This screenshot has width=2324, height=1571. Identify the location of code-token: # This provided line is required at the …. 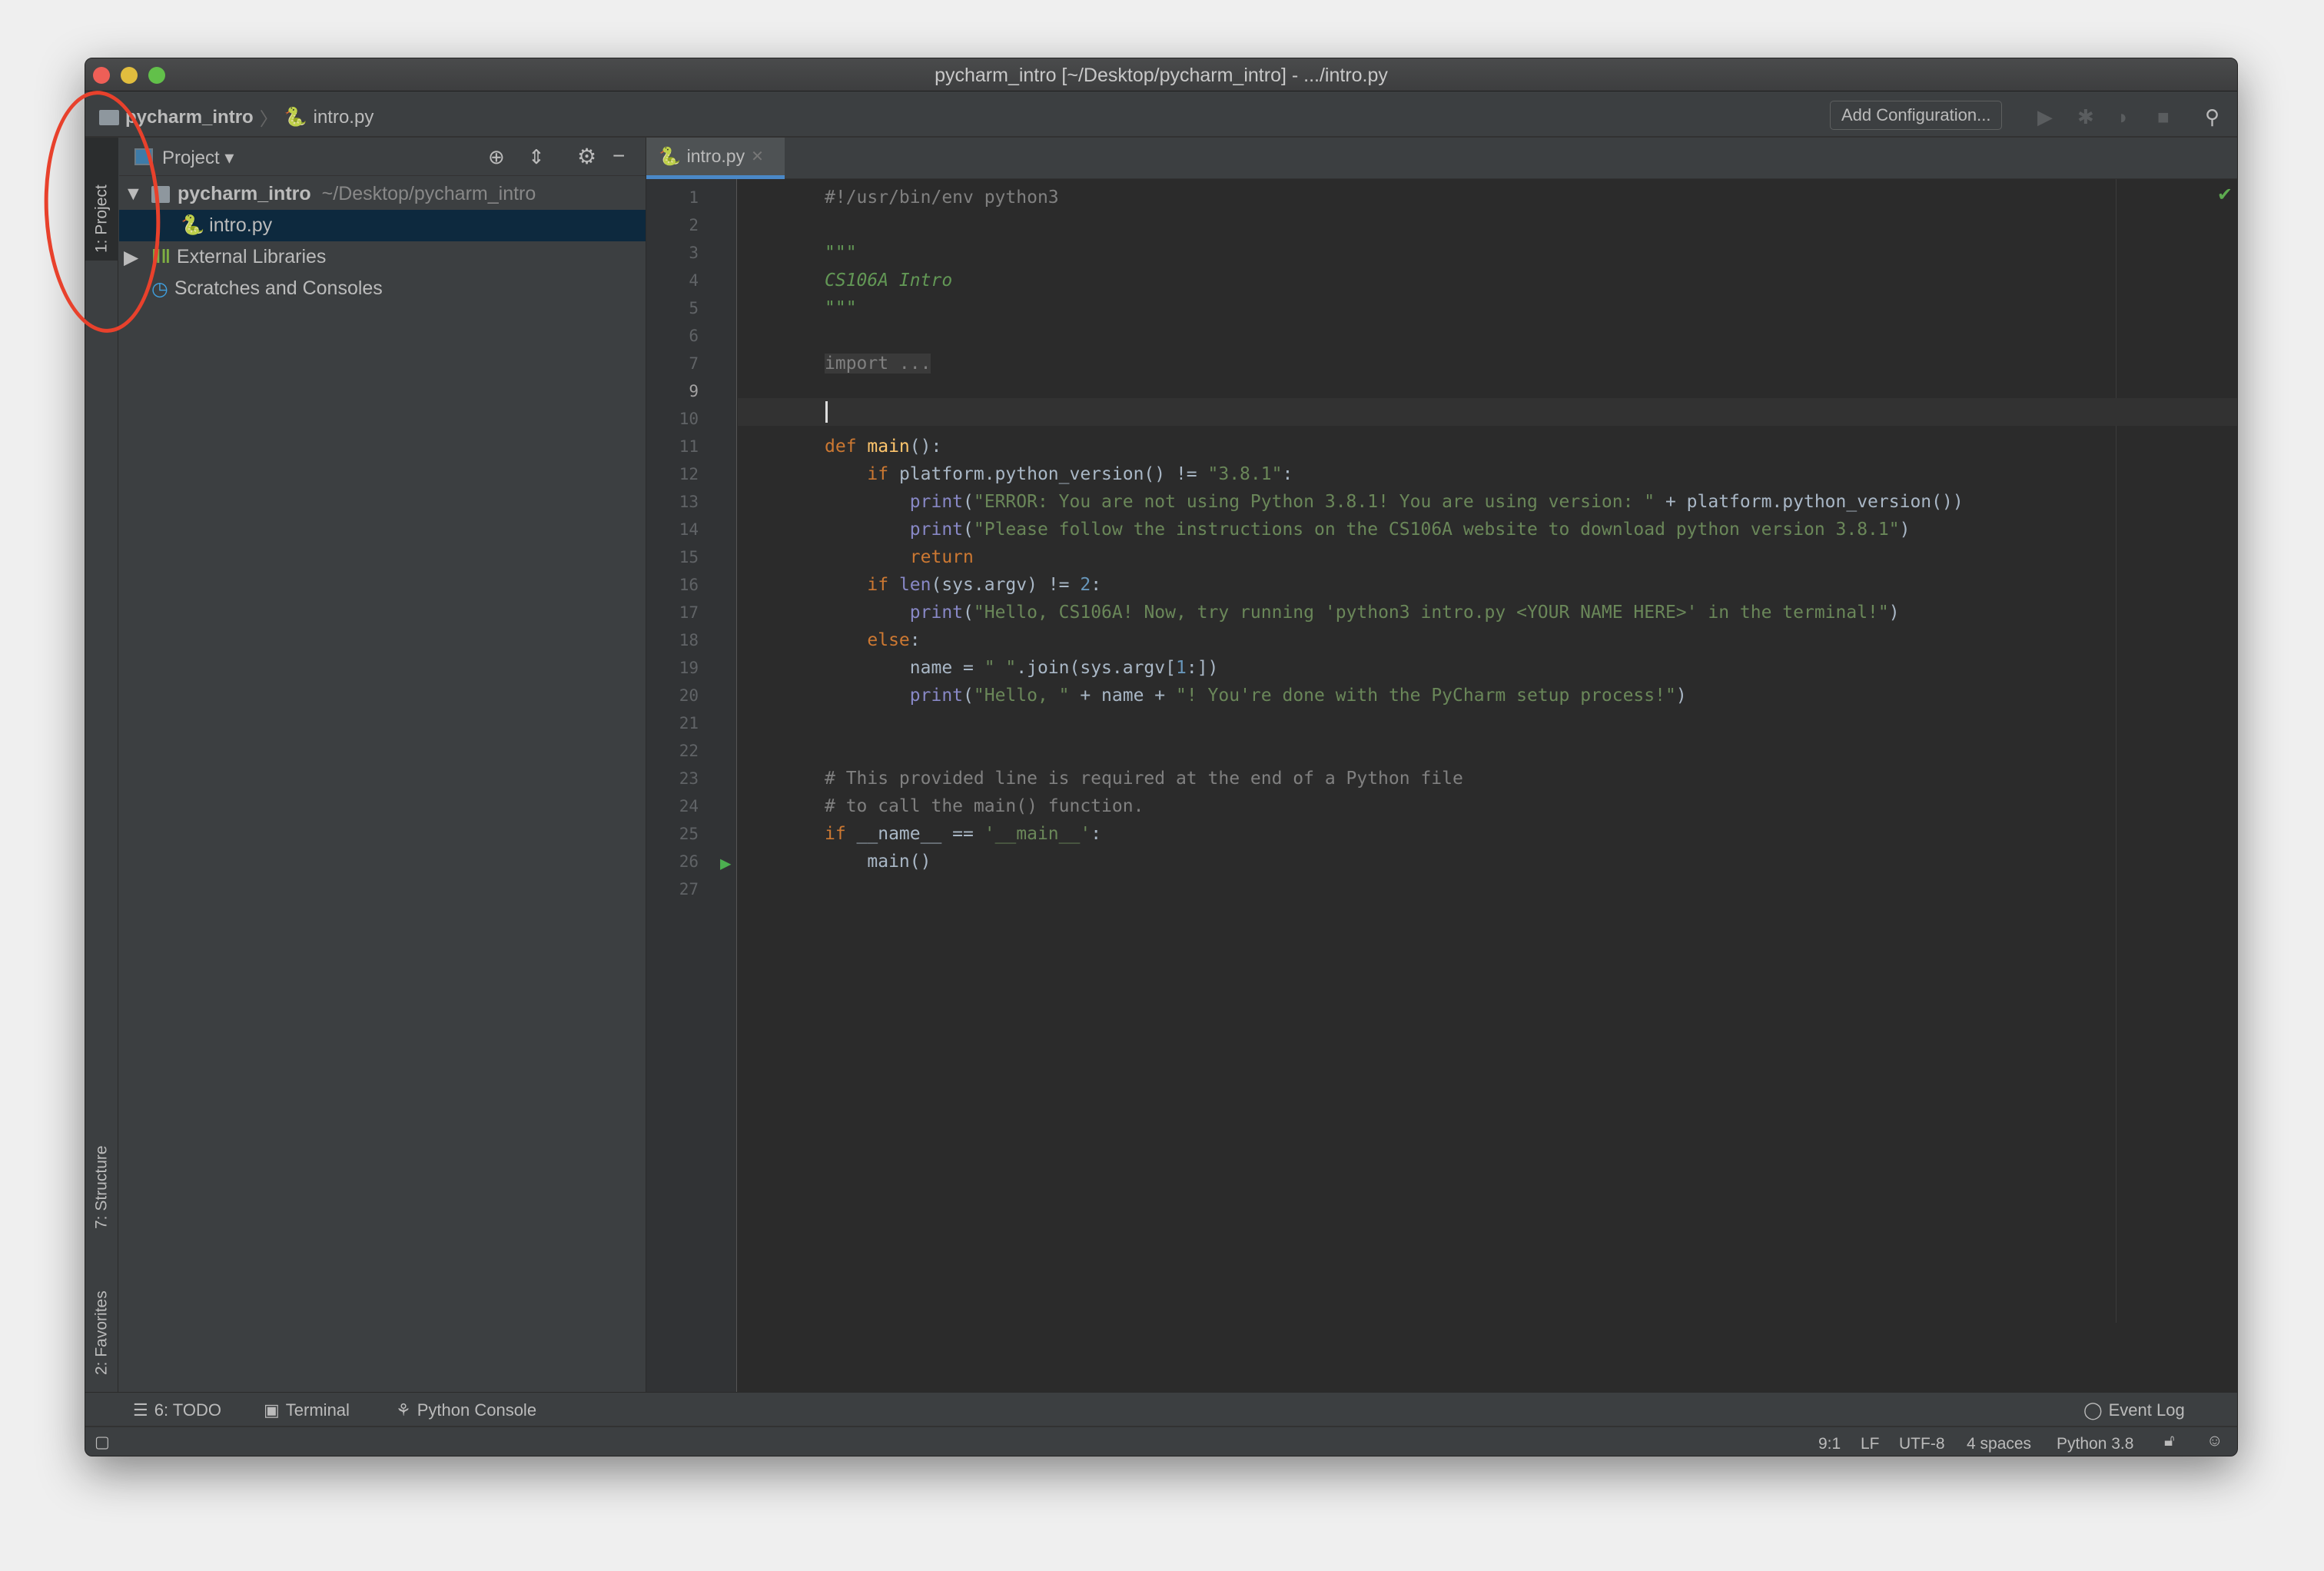
(1144, 779).